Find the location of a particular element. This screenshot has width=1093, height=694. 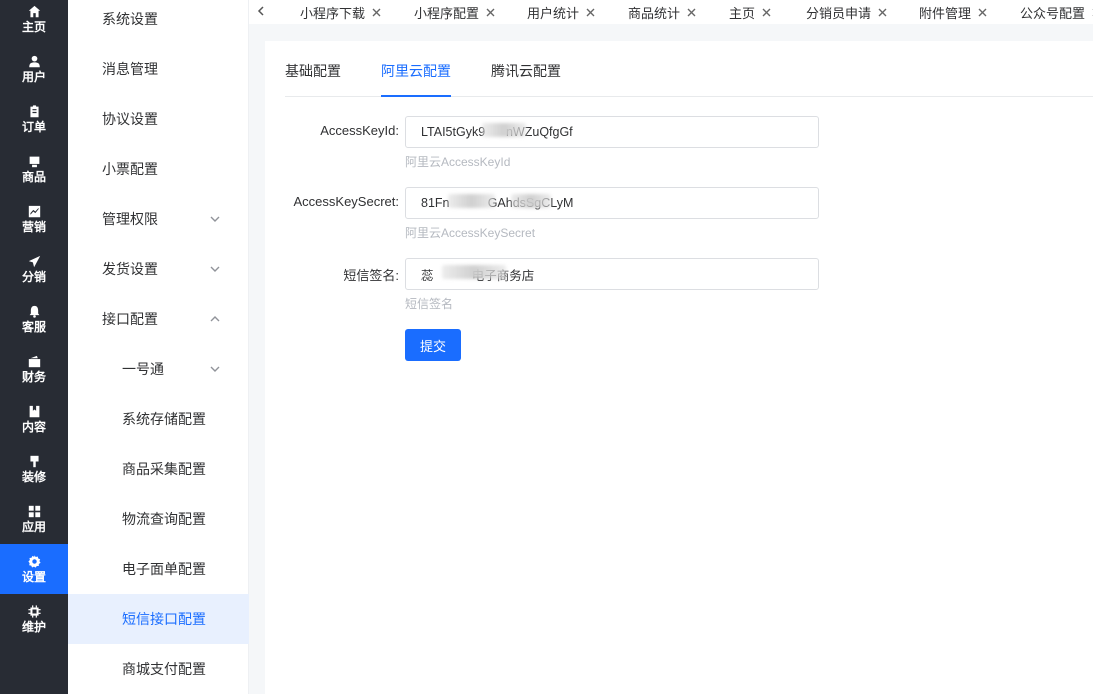

wallet-icon is located at coordinates (34, 361).